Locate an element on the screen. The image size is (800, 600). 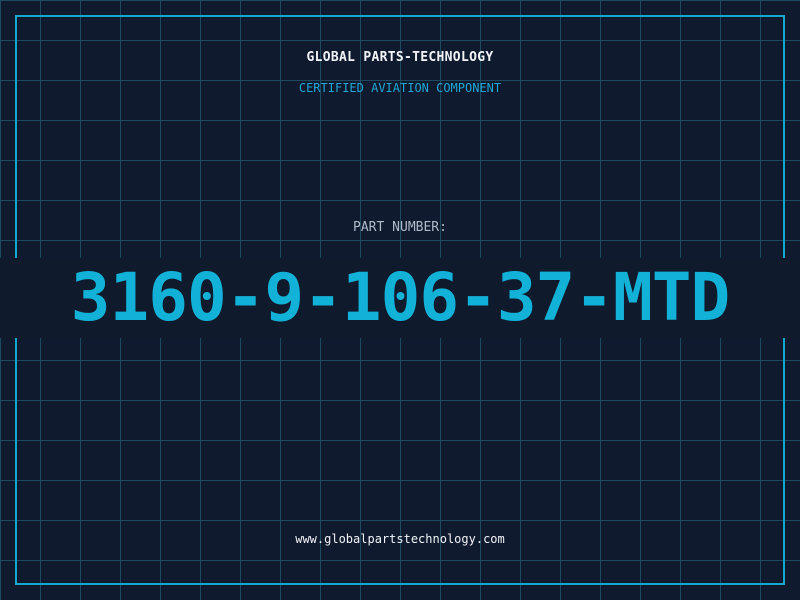
part-number-label: PART NUMBER: is located at coordinates (400, 227).